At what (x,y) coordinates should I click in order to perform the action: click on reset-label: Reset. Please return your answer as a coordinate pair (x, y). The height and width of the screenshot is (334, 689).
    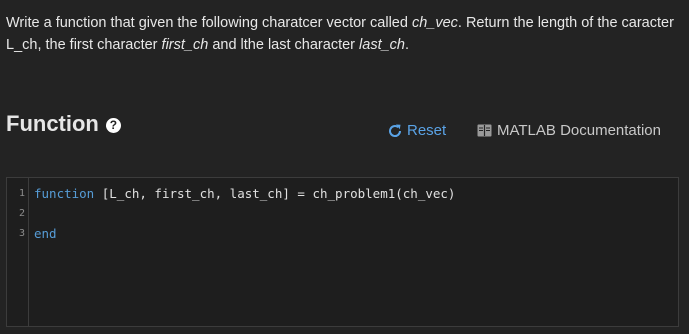
    Looking at the image, I should click on (427, 130).